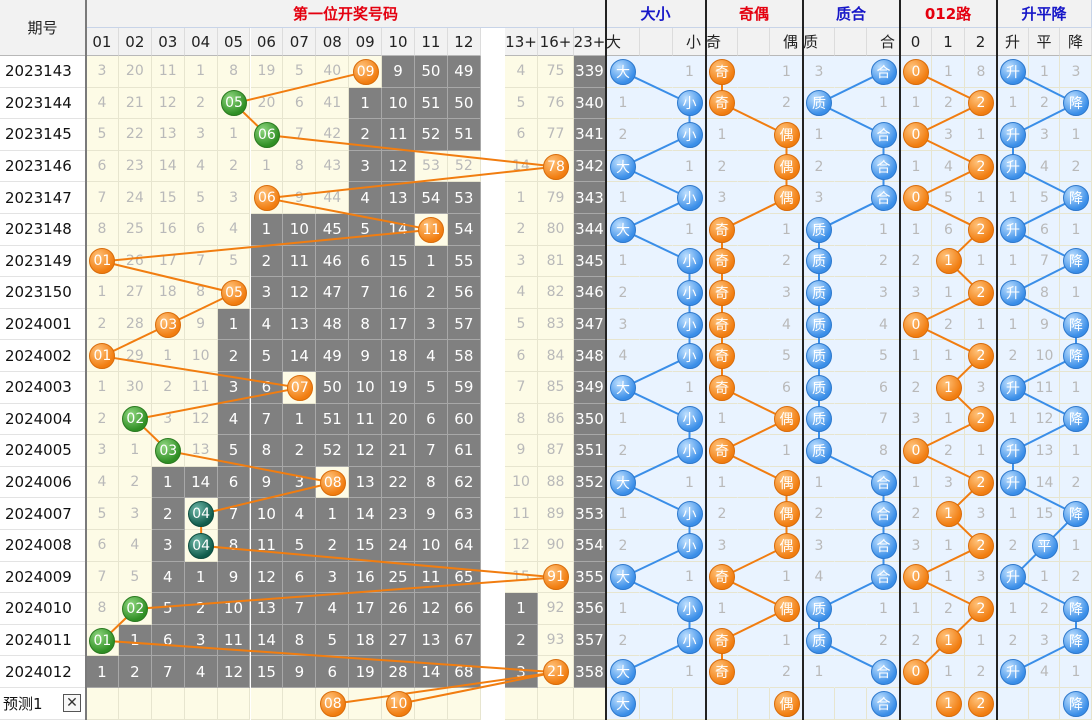  I want to click on draw-ball: 06, so click(266, 198).